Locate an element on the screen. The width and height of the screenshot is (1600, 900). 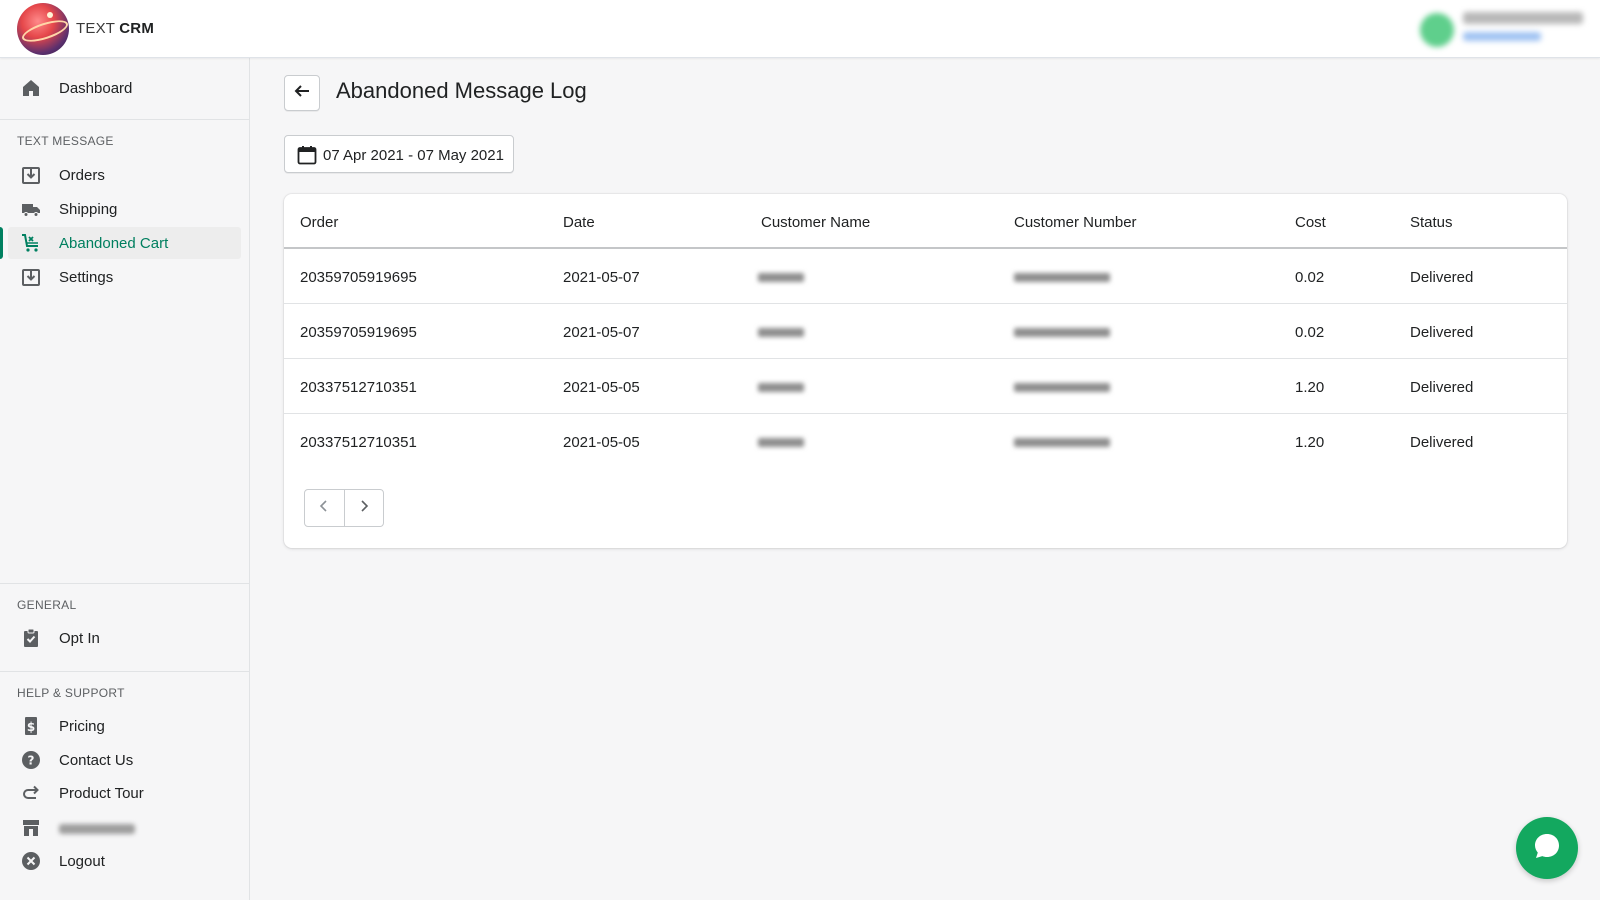
sidebar-item-abandoned-cart: Abandoned Cart is located at coordinates (124, 243).